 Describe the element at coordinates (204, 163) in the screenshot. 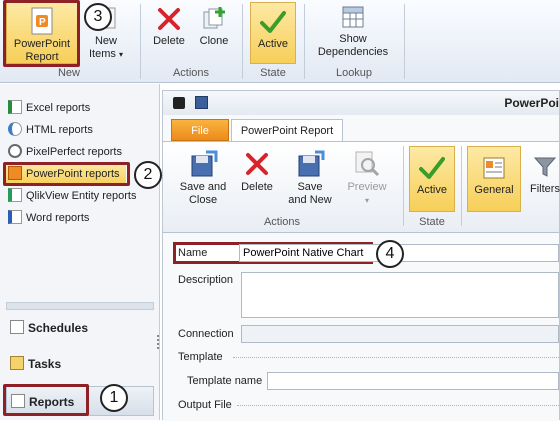

I see `save-close-icon` at that location.